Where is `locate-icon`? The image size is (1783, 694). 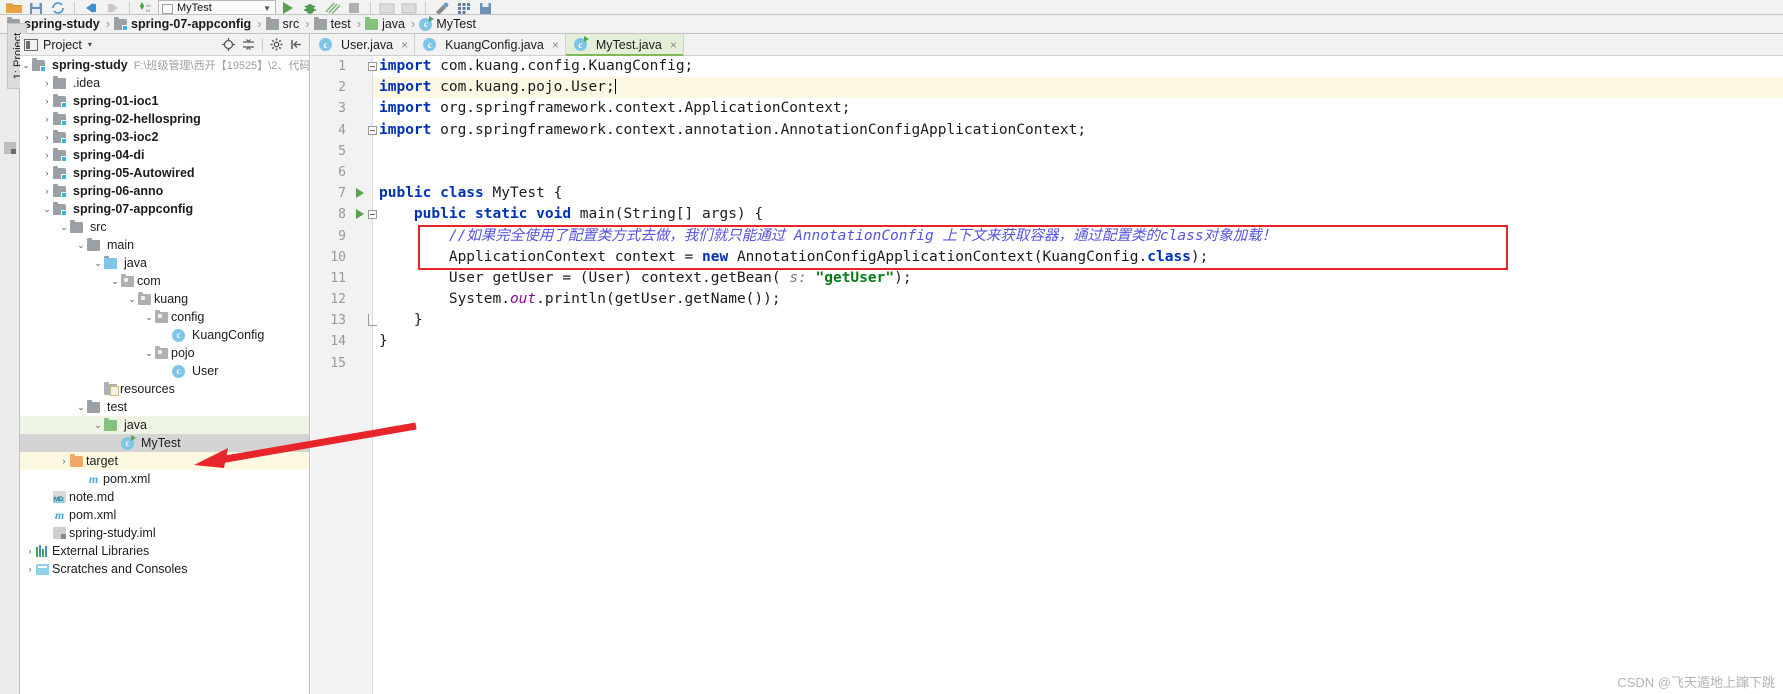
locate-icon is located at coordinates (228, 44).